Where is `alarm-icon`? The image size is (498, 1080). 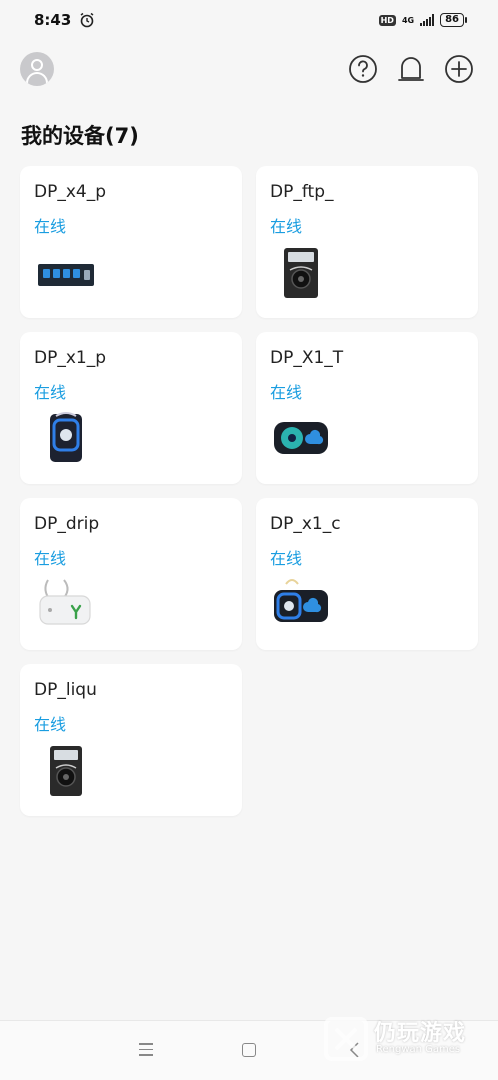
alarm-icon is located at coordinates (87, 20).